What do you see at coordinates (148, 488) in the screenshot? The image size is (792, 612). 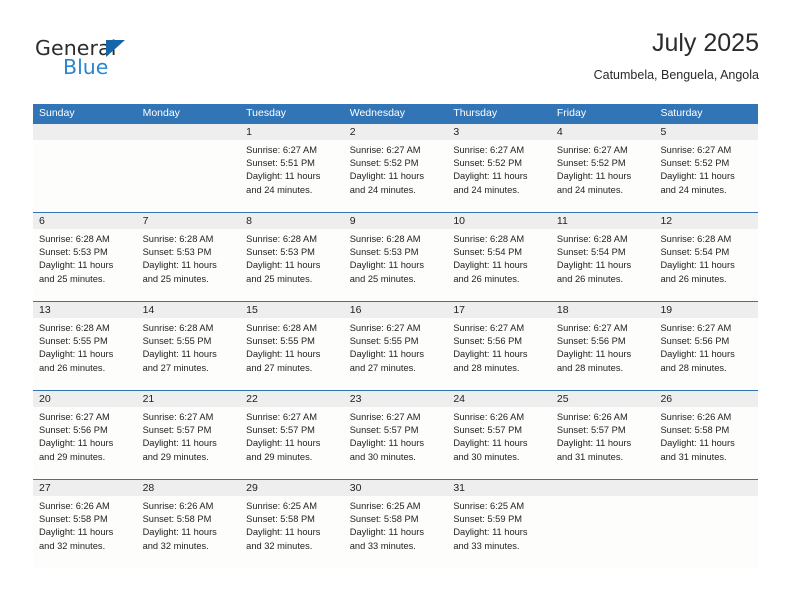 I see `day-number: 28` at bounding box center [148, 488].